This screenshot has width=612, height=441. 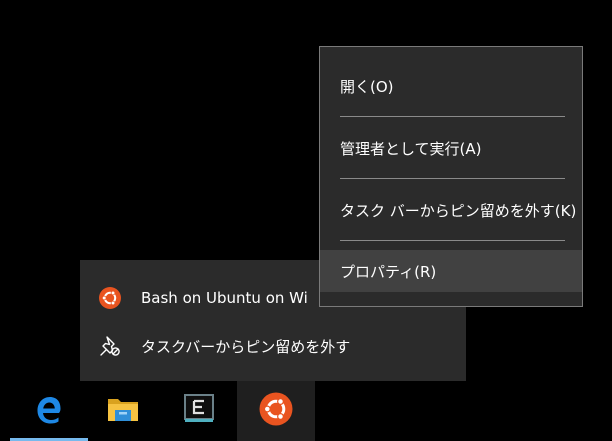 What do you see at coordinates (451, 271) in the screenshot?
I see `menu-item-properties: プロパティ(R)` at bounding box center [451, 271].